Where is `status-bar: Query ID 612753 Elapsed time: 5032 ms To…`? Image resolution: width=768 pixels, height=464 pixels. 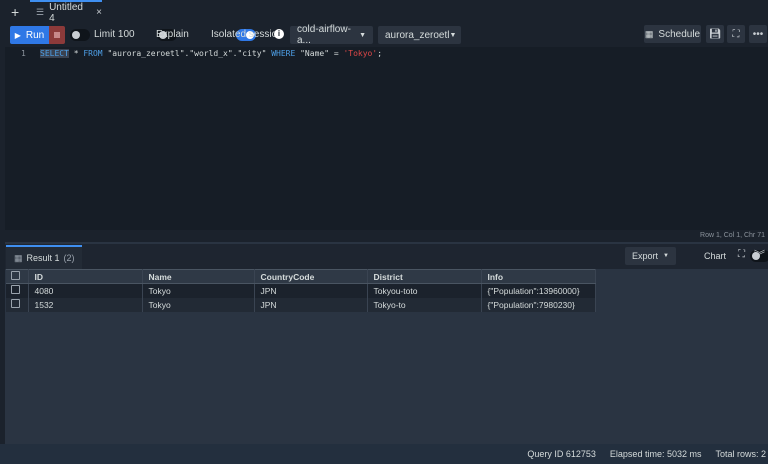 status-bar: Query ID 612753 Elapsed time: 5032 ms To… is located at coordinates (384, 454).